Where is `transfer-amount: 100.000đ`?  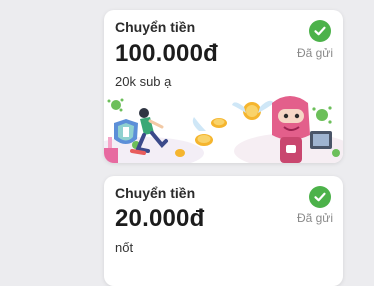 transfer-amount: 100.000đ is located at coordinates (167, 53).